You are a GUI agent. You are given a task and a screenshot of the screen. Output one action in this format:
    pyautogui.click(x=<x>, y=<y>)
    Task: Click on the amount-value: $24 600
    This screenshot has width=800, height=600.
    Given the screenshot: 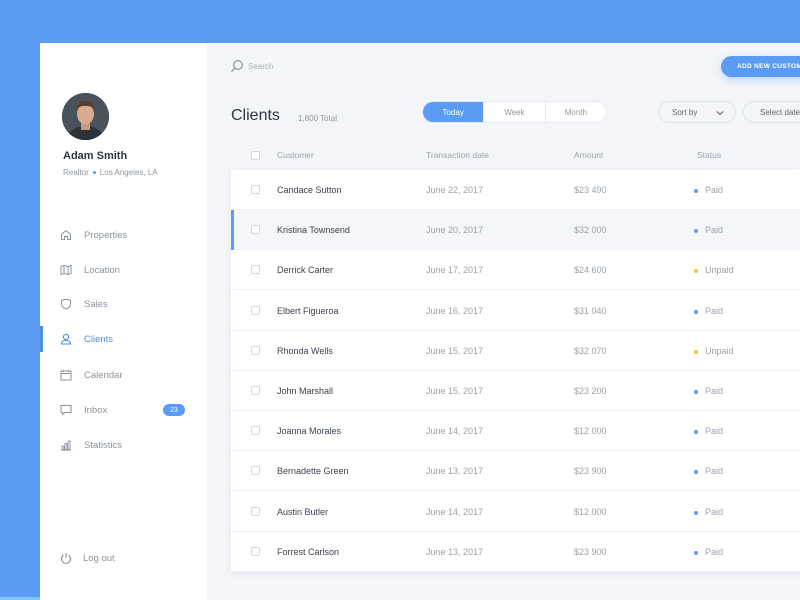 What is the action you would take?
    pyautogui.click(x=590, y=270)
    